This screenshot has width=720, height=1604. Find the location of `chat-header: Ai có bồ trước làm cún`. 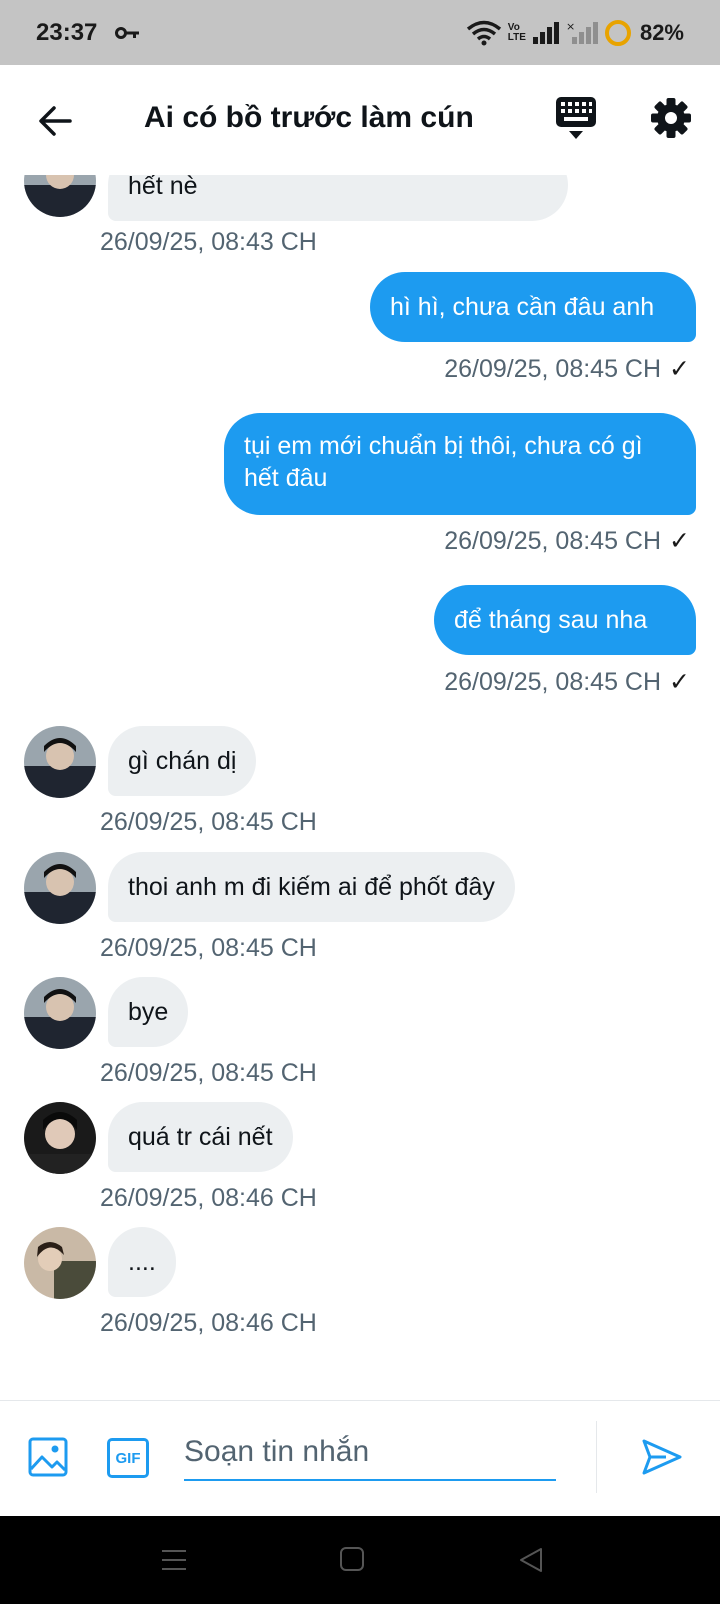

chat-header: Ai có bồ trước làm cún is located at coordinates (360, 120).